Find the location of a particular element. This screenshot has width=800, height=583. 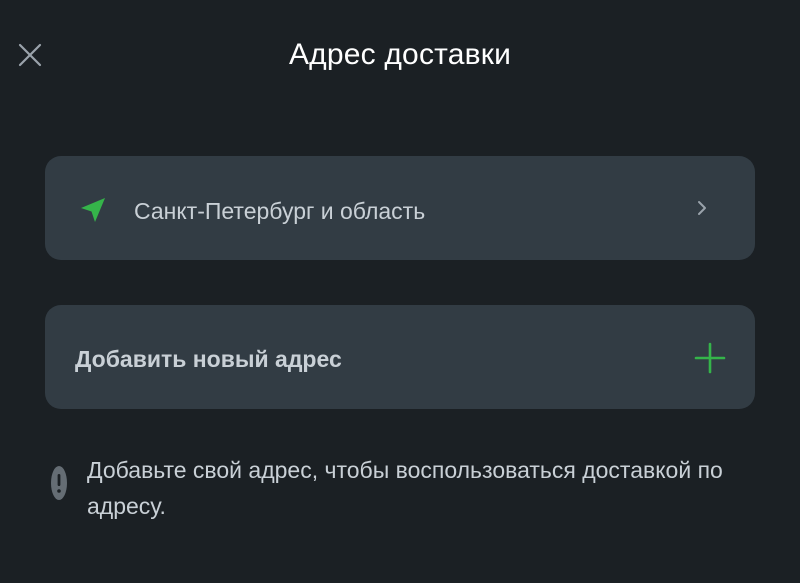

exclamation-icon is located at coordinates (59, 483).